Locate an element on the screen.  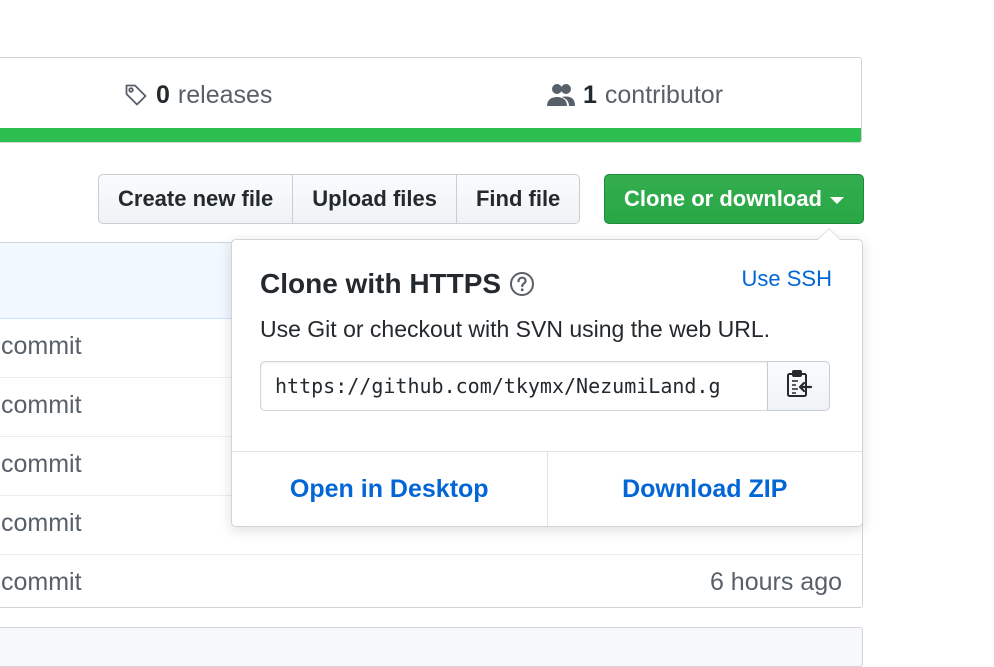
clone-url-group is located at coordinates (545, 386).